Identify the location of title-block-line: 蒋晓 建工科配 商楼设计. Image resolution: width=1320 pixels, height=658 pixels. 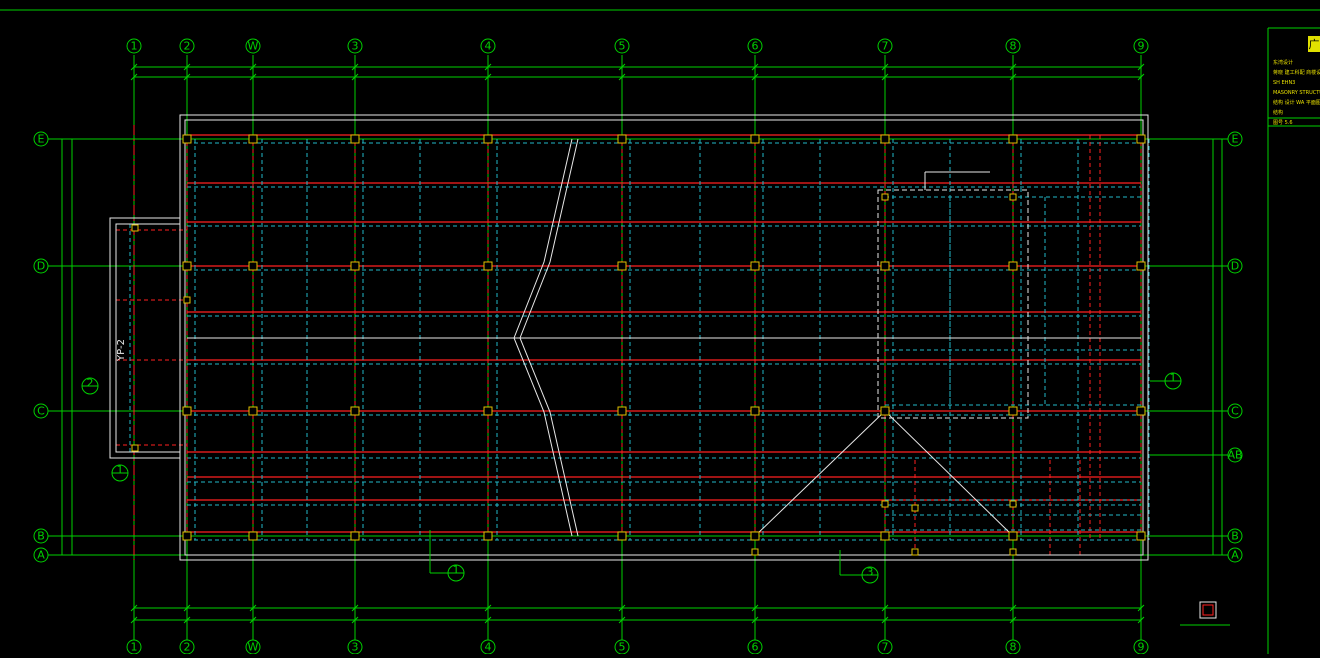
(1296, 72).